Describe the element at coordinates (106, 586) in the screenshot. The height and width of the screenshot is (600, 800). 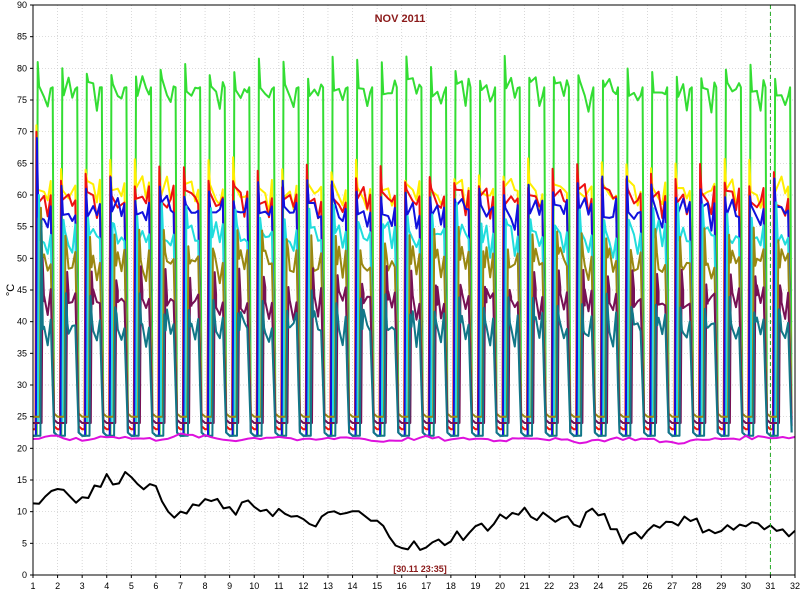
I see `x-tick-label: 4` at that location.